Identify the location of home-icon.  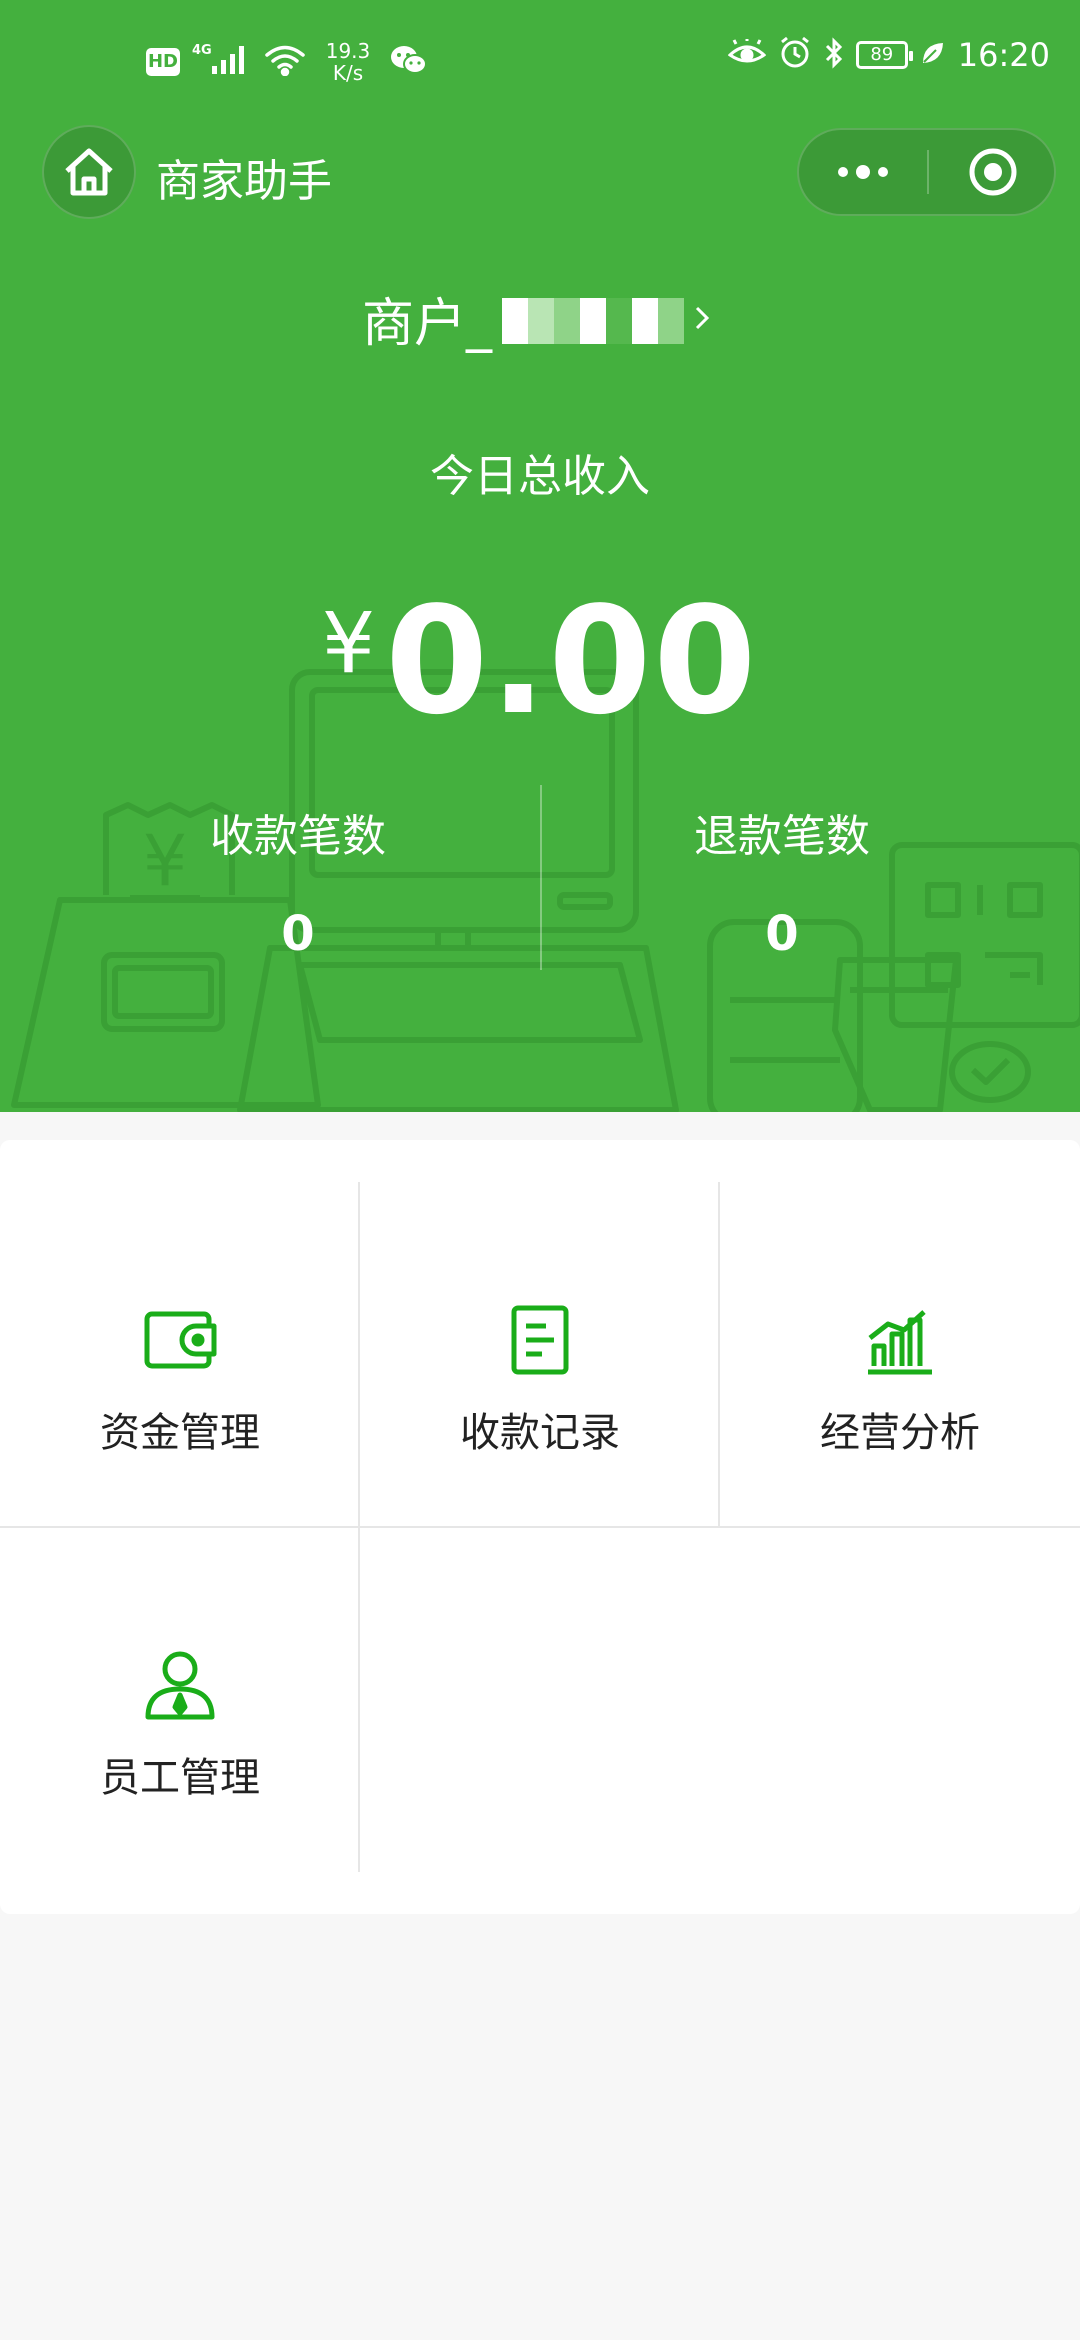
(89, 172).